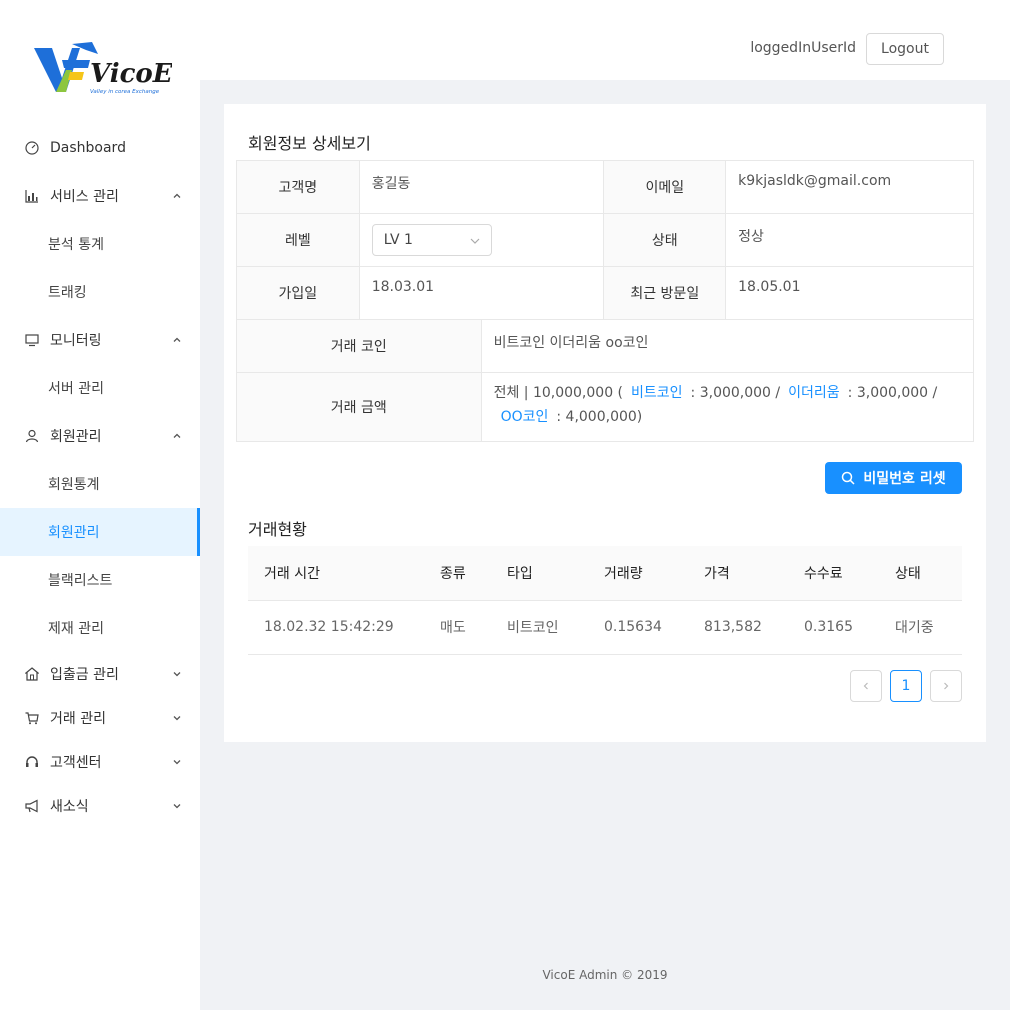 The width and height of the screenshot is (1010, 1010). What do you see at coordinates (32, 806) in the screenshot?
I see `megaphone-icon` at bounding box center [32, 806].